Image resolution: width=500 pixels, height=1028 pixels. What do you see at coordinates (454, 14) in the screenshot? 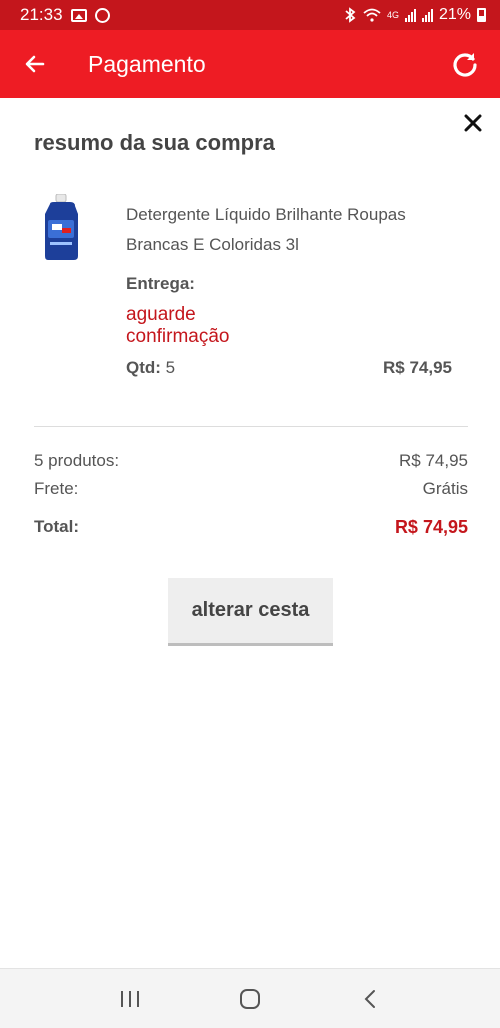
I see `battery-percent: 21%` at bounding box center [454, 14].